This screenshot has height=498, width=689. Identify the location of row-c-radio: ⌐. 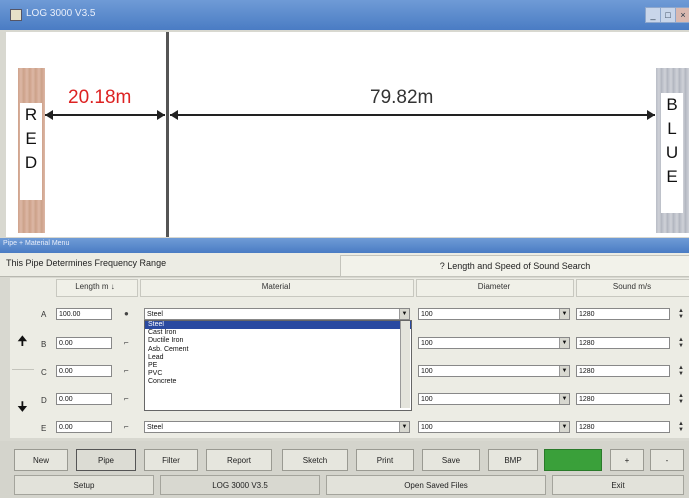
(126, 370).